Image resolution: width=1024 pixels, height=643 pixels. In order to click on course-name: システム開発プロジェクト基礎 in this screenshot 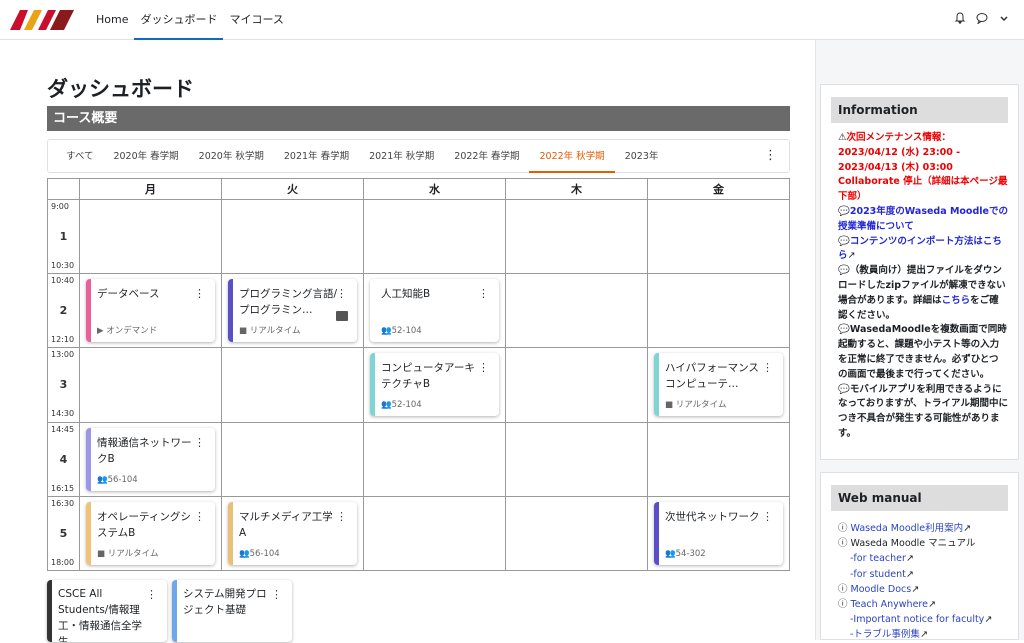, I will do `click(225, 602)`.